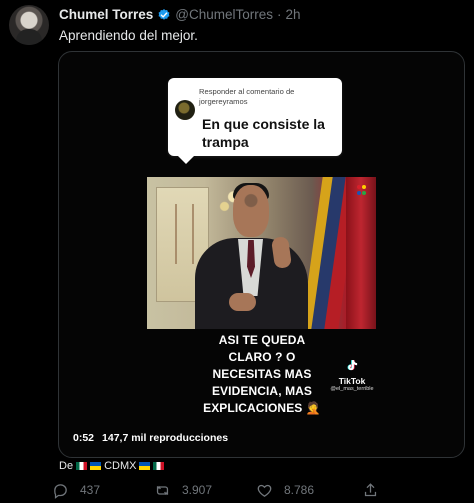 Image resolution: width=474 pixels, height=503 pixels. I want to click on retweet-icon, so click(162, 490).